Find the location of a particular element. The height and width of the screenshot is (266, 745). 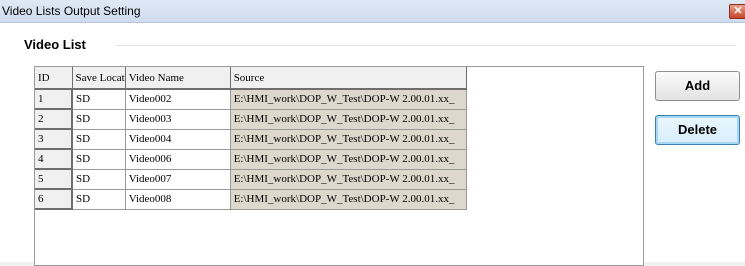

video-name-cell: Video006 is located at coordinates (178, 159).